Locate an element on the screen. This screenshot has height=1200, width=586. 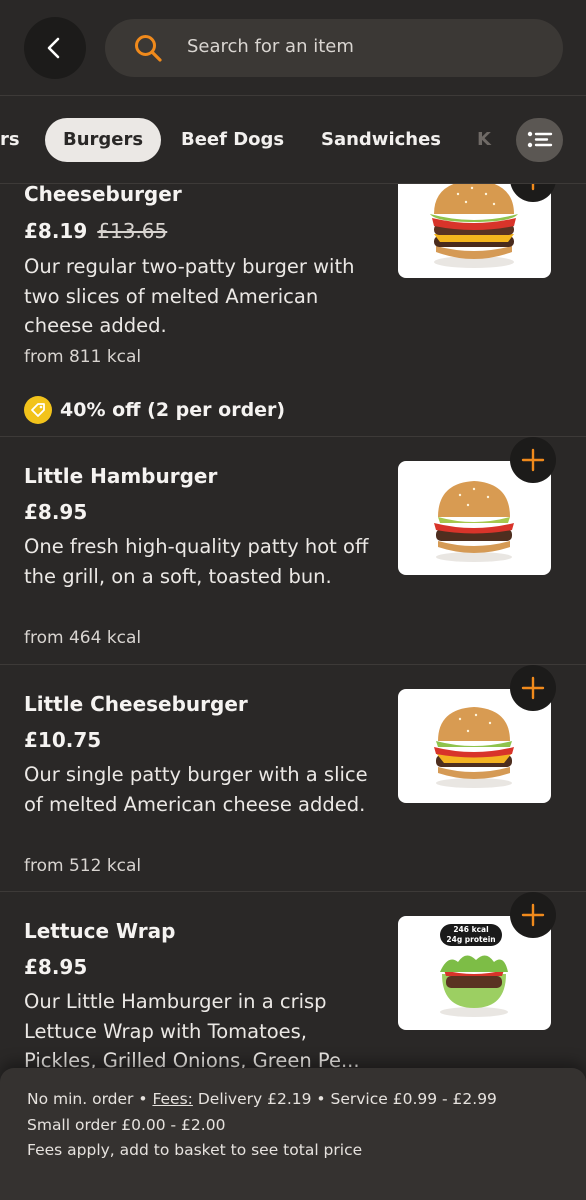
category-tabs: rs Burgers Beef Dogs Sandwiches K is located at coordinates (293, 140).